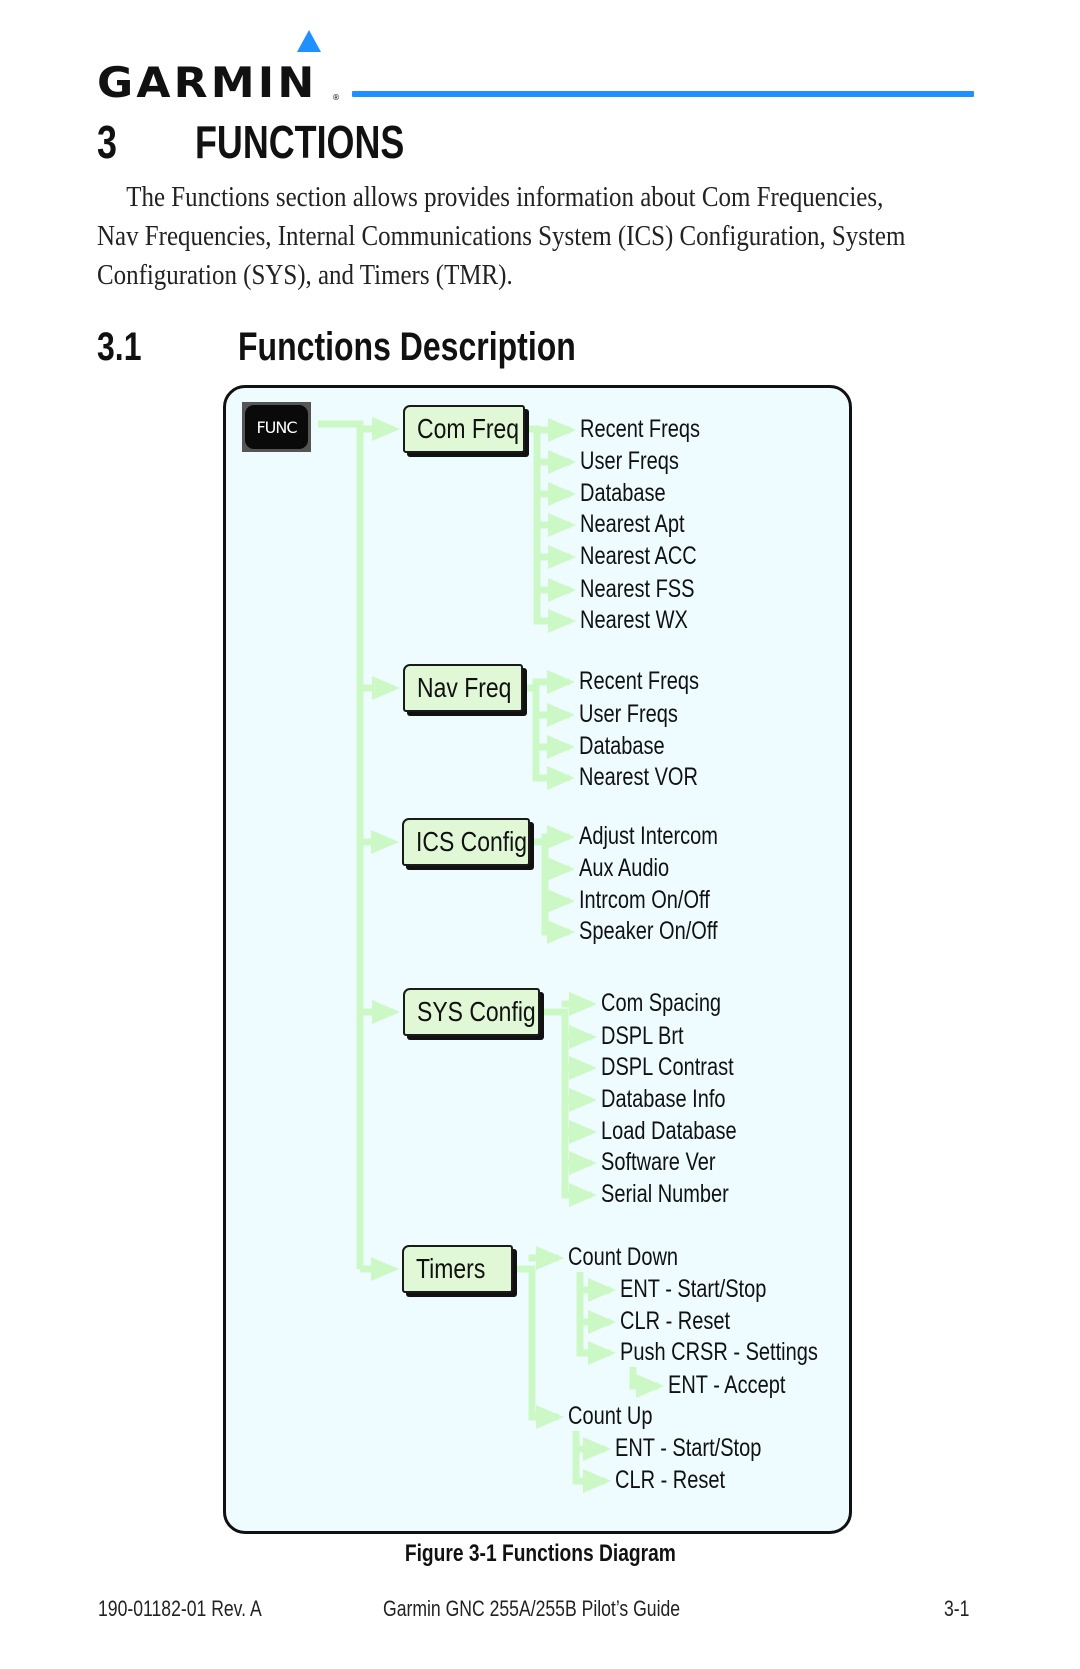 The image size is (1080, 1669). What do you see at coordinates (119, 347) in the screenshot?
I see `section-number-text: 3.1` at bounding box center [119, 347].